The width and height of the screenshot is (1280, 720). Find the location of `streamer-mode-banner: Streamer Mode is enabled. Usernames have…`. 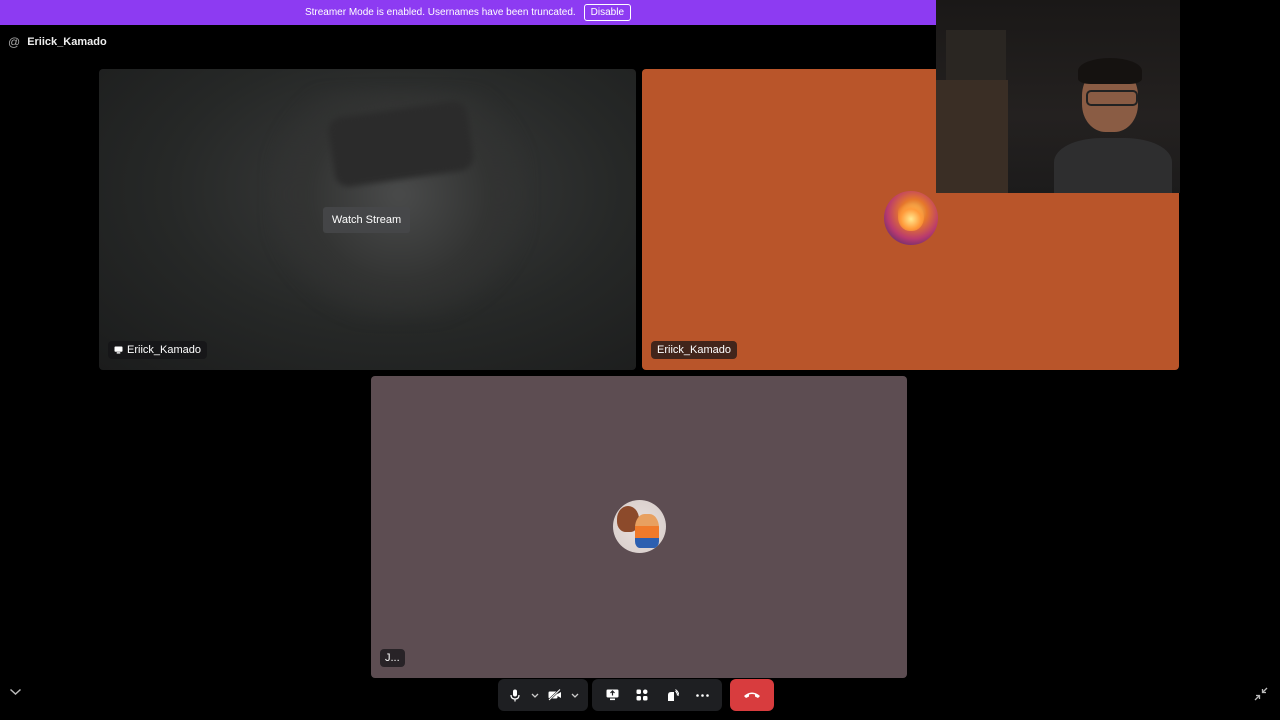

streamer-mode-banner: Streamer Mode is enabled. Usernames have… is located at coordinates (468, 12).